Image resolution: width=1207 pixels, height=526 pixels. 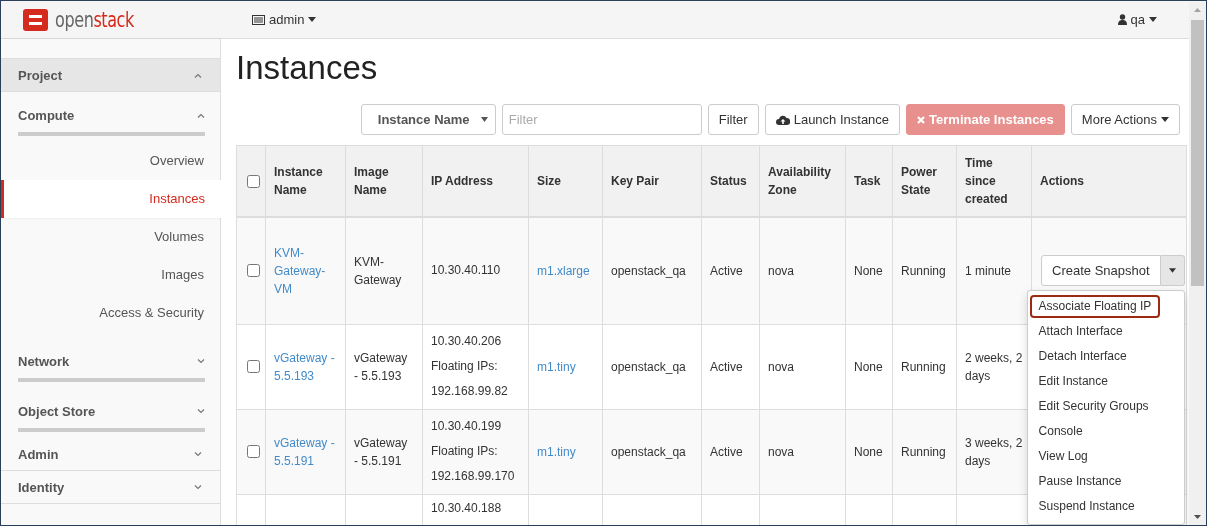 What do you see at coordinates (110, 237) in the screenshot?
I see `sidebar-item: Volumes` at bounding box center [110, 237].